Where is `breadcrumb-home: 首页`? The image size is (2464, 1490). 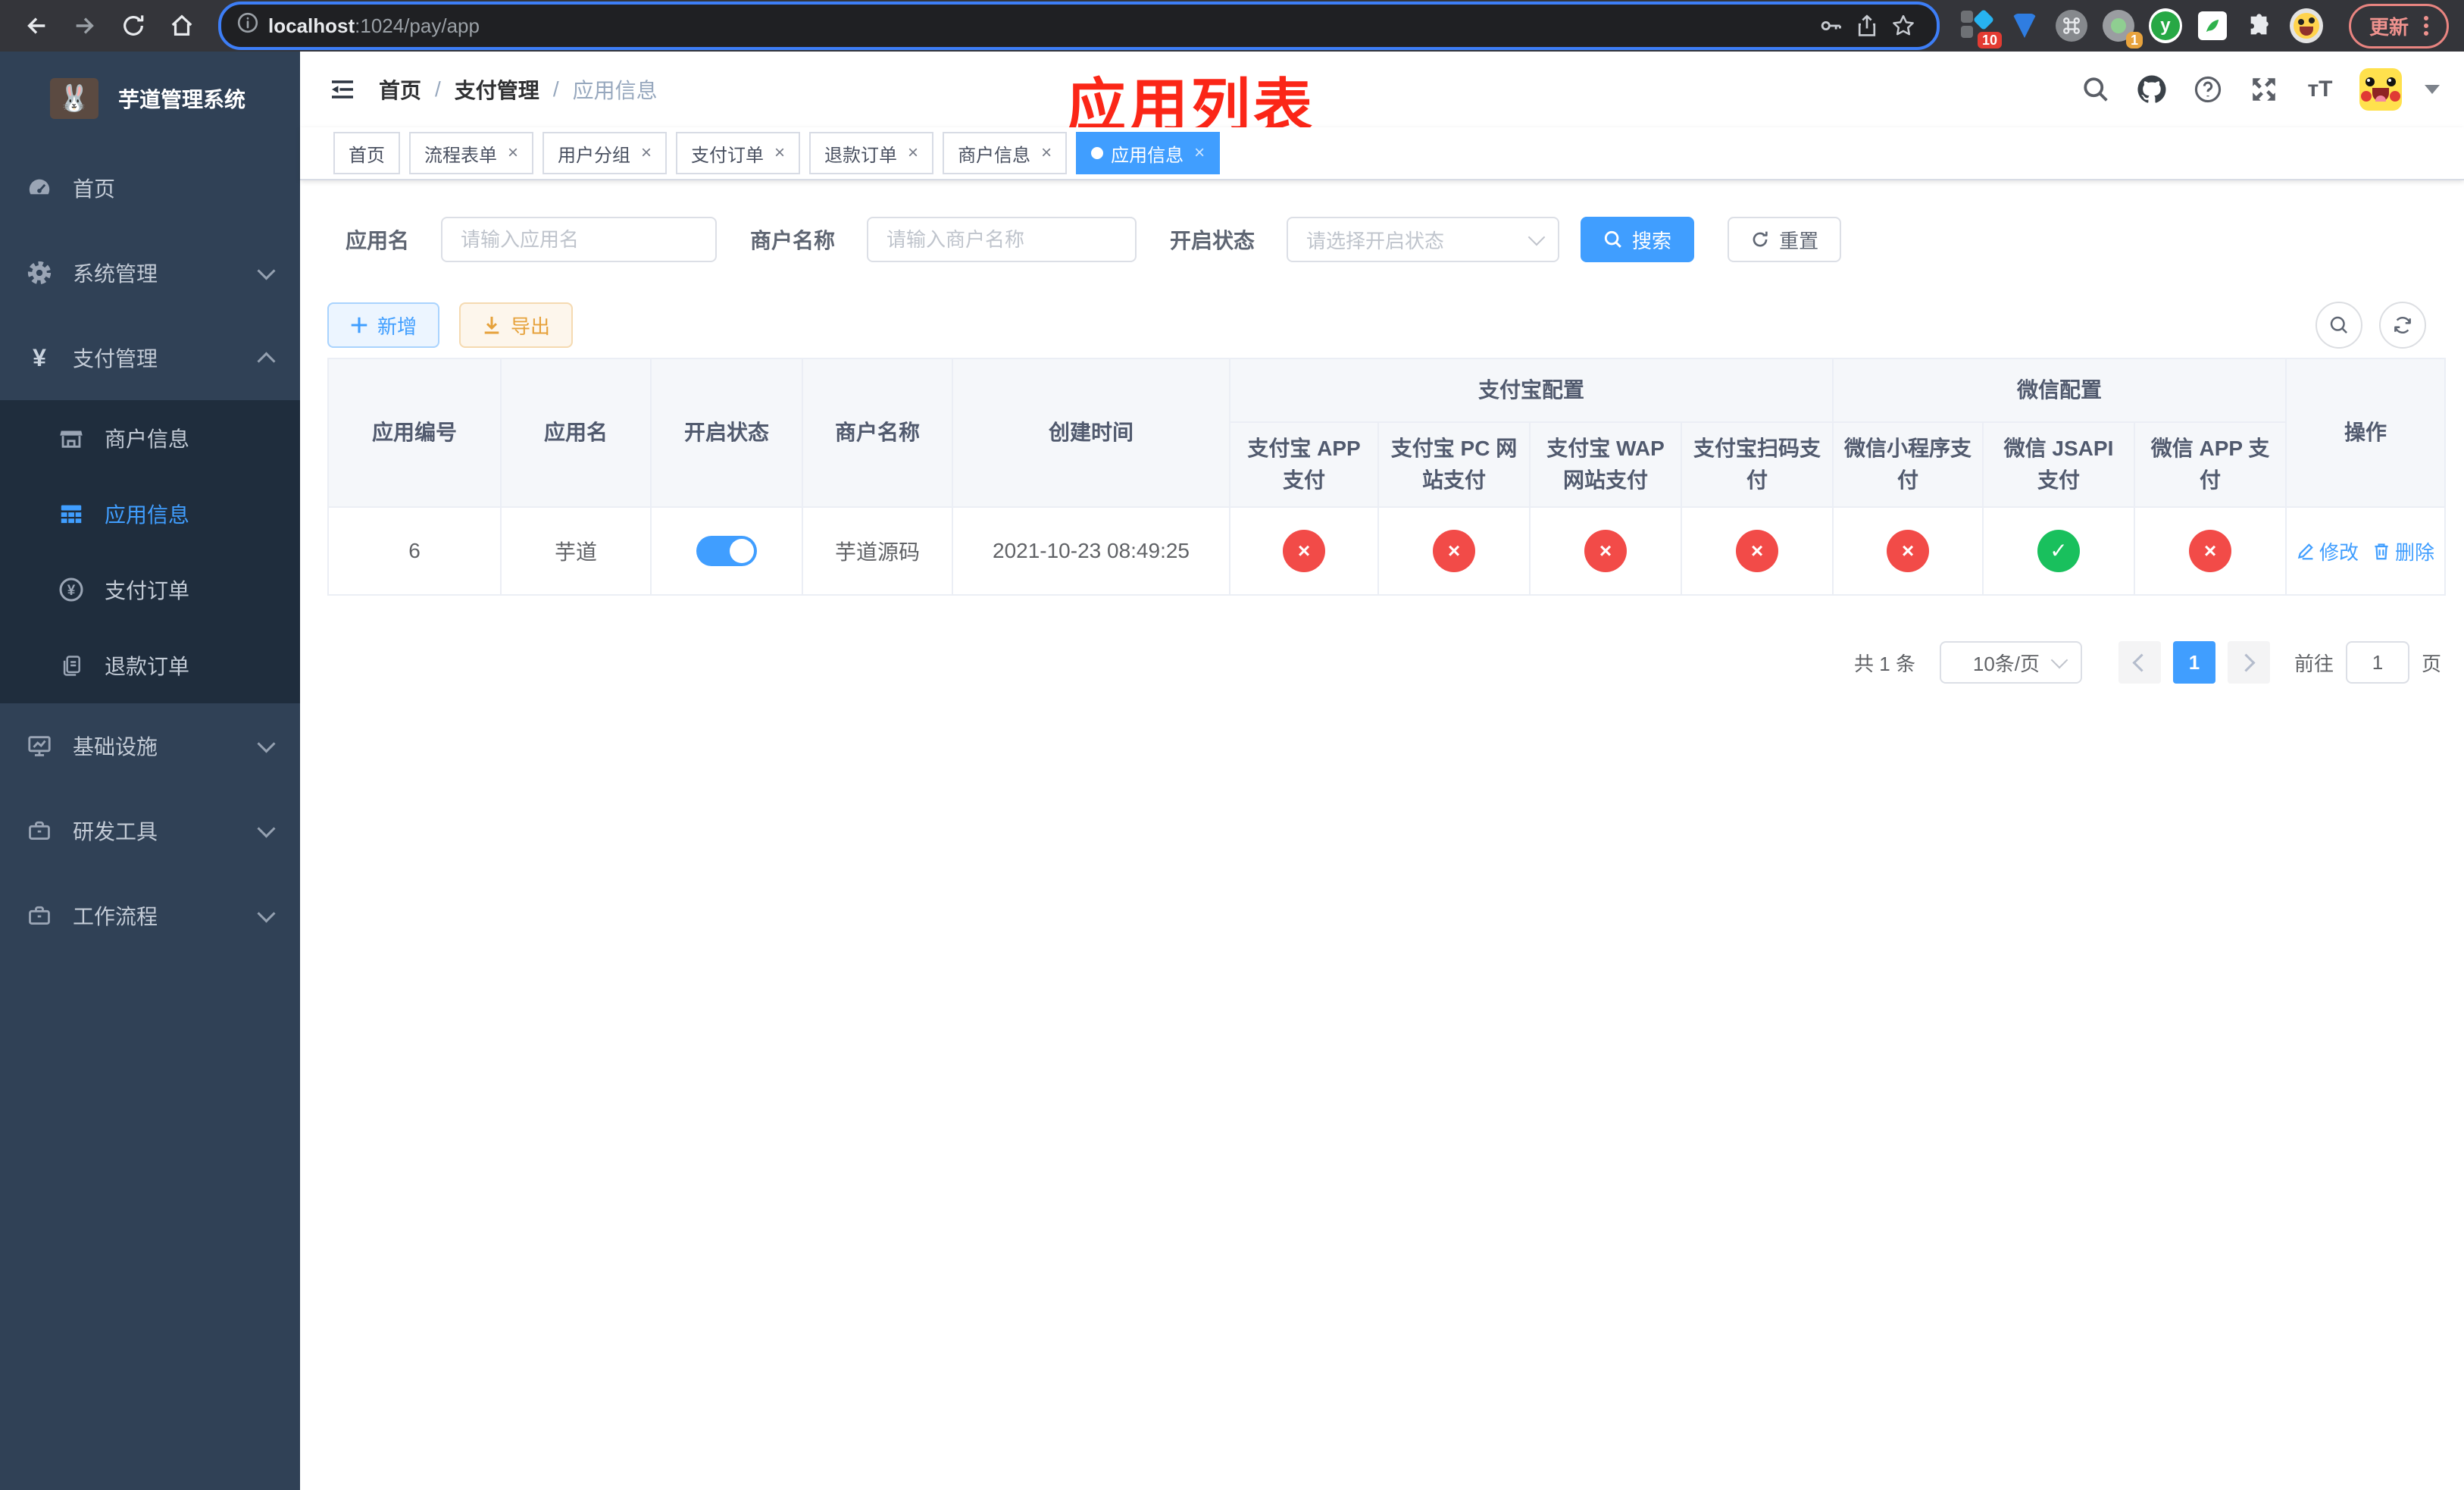 breadcrumb-home: 首页 is located at coordinates (400, 89).